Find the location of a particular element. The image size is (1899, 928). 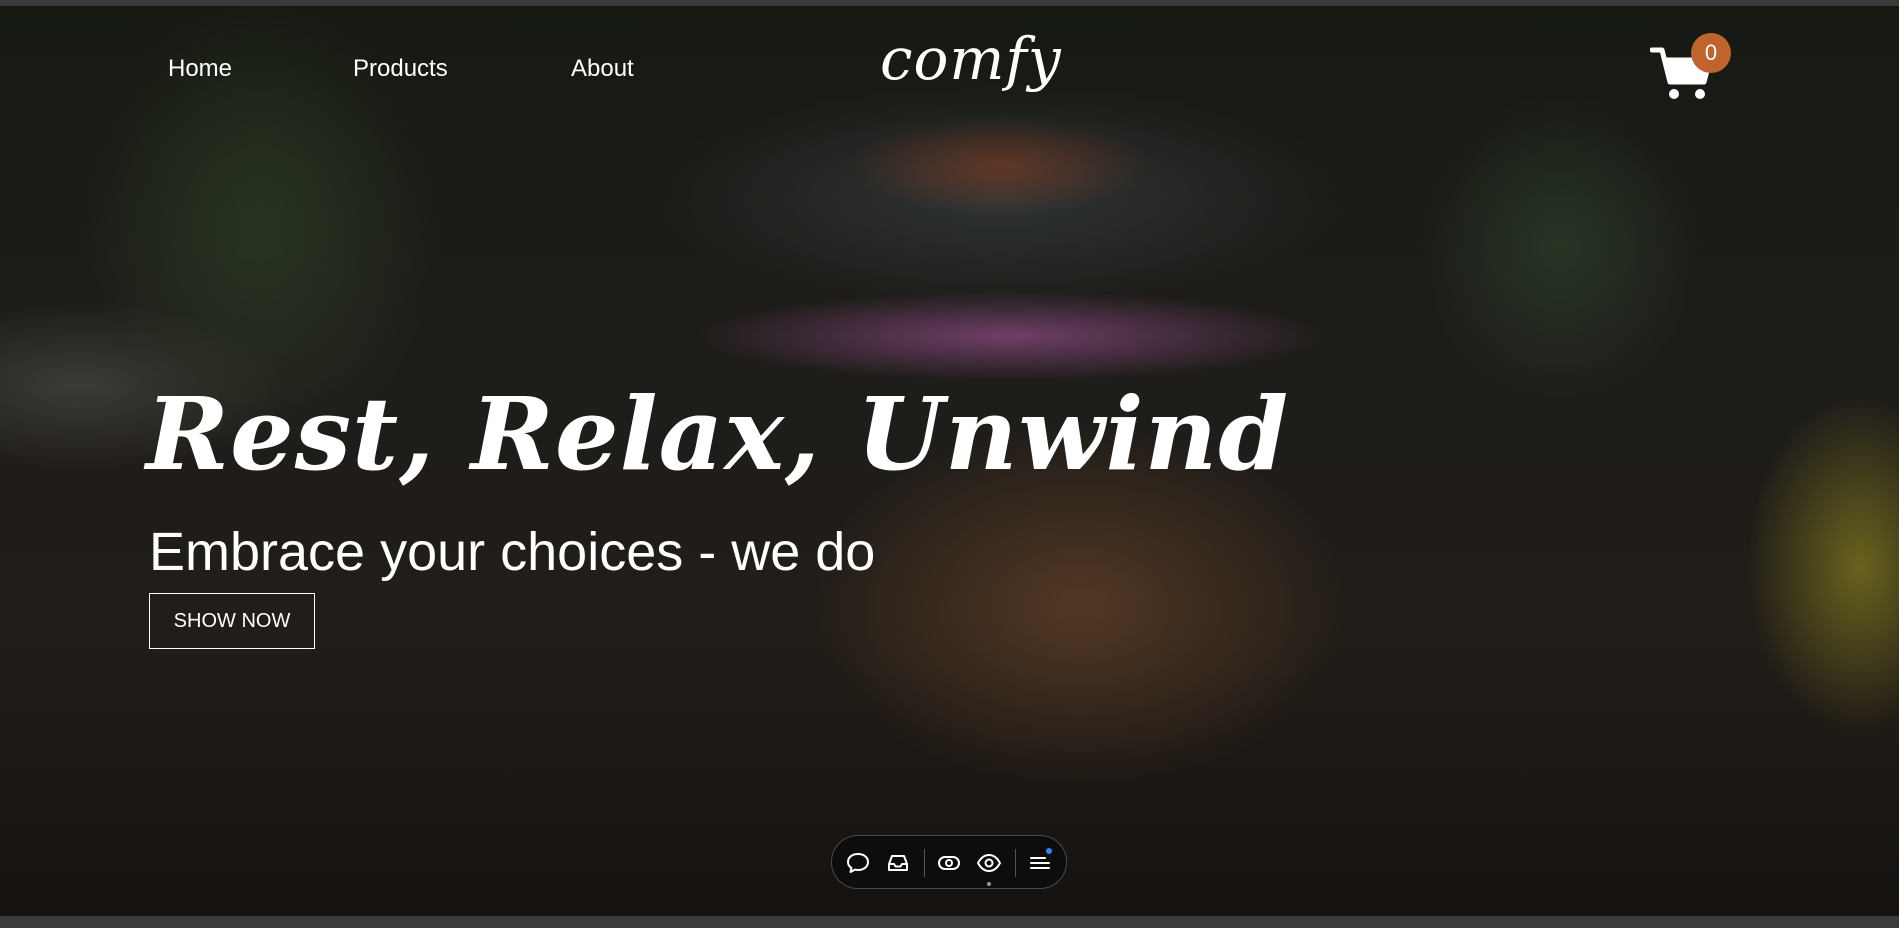

eye-button is located at coordinates (989, 863).